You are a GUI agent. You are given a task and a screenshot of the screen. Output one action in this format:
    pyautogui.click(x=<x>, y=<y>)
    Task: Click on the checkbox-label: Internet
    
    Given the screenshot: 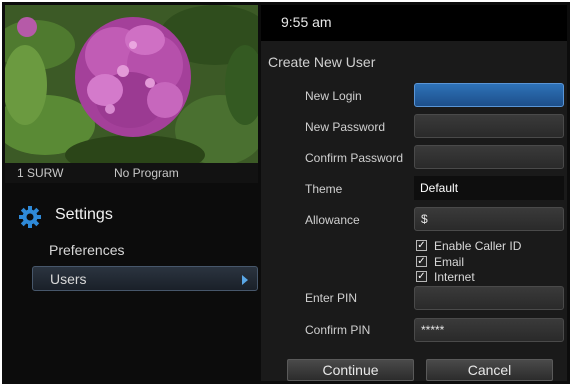 What is the action you would take?
    pyautogui.click(x=454, y=277)
    